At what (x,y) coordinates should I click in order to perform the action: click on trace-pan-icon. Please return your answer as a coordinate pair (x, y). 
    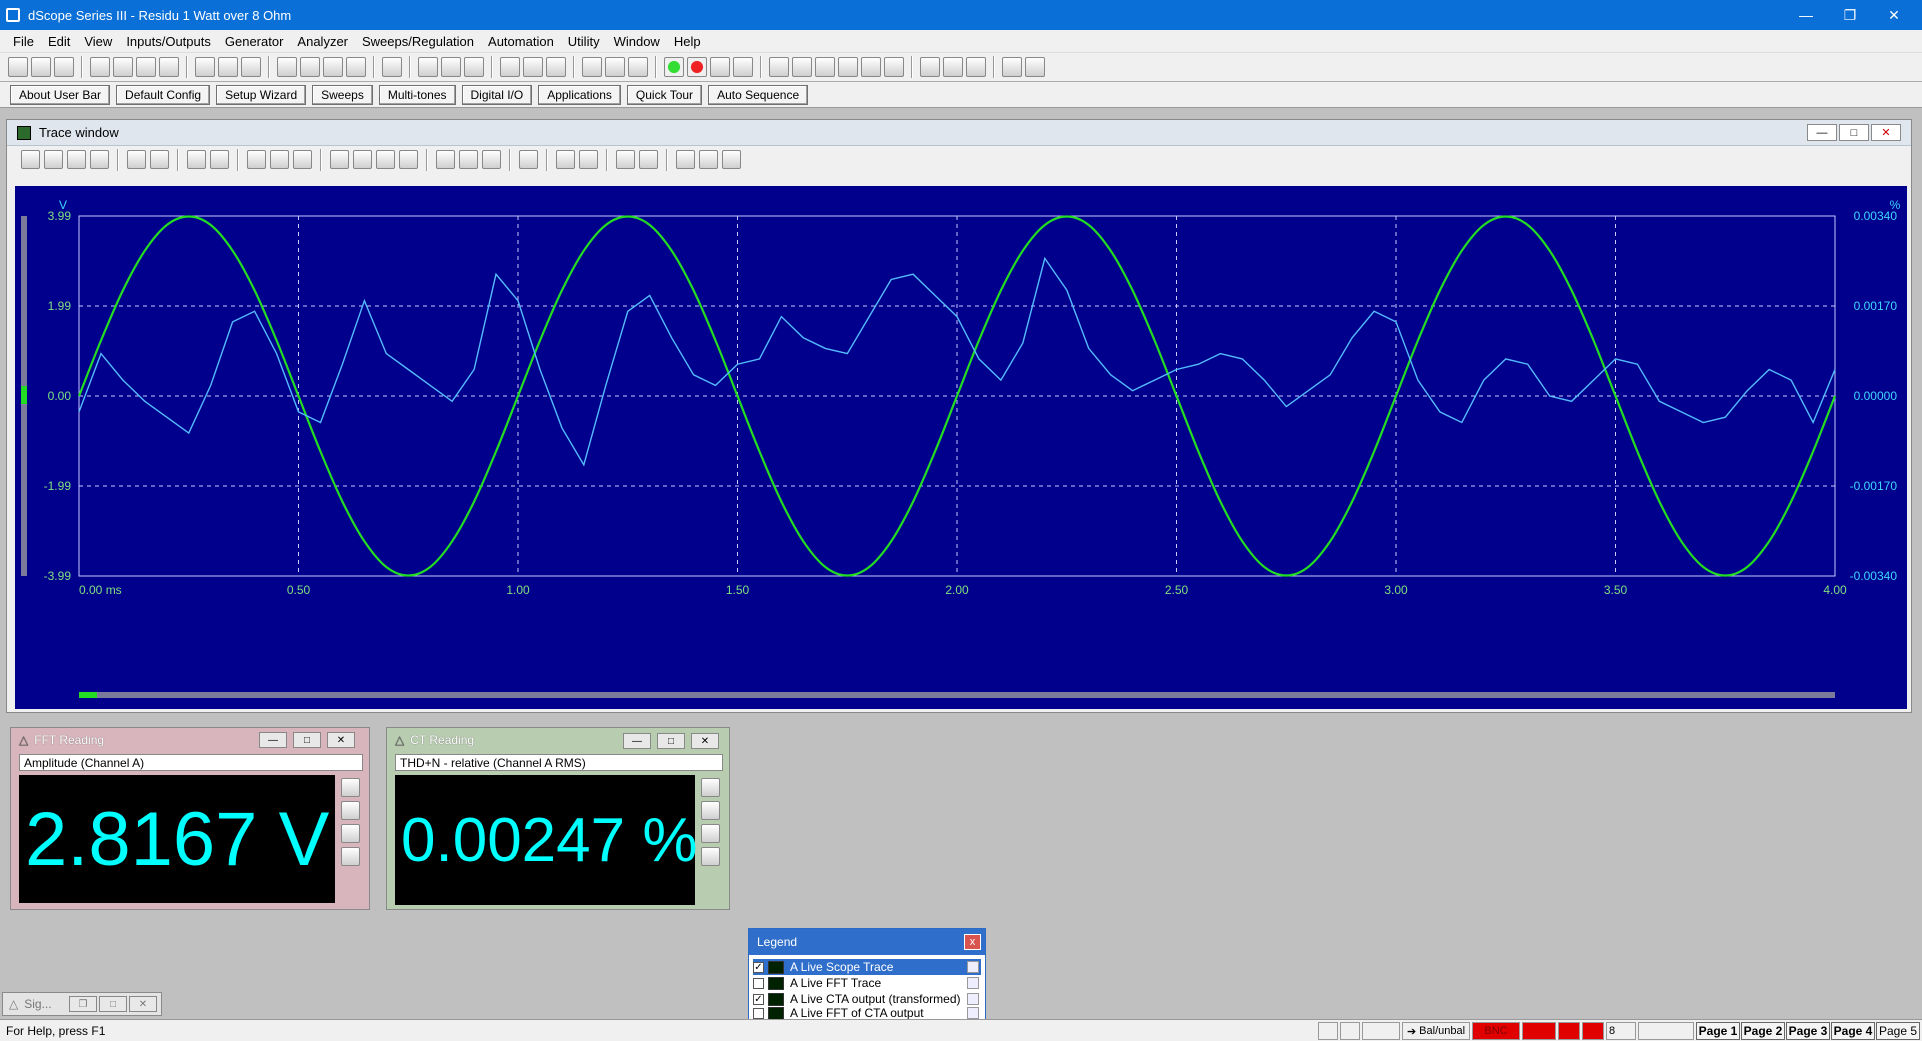
    Looking at the image, I should click on (625, 159).